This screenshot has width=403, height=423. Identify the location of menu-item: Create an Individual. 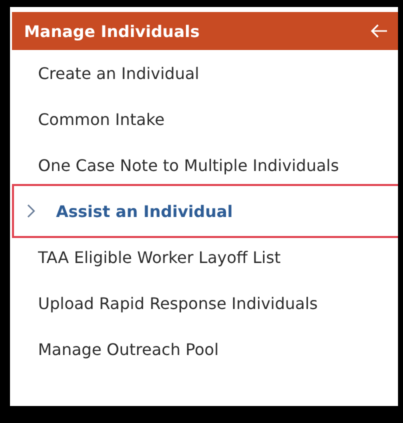
(205, 73).